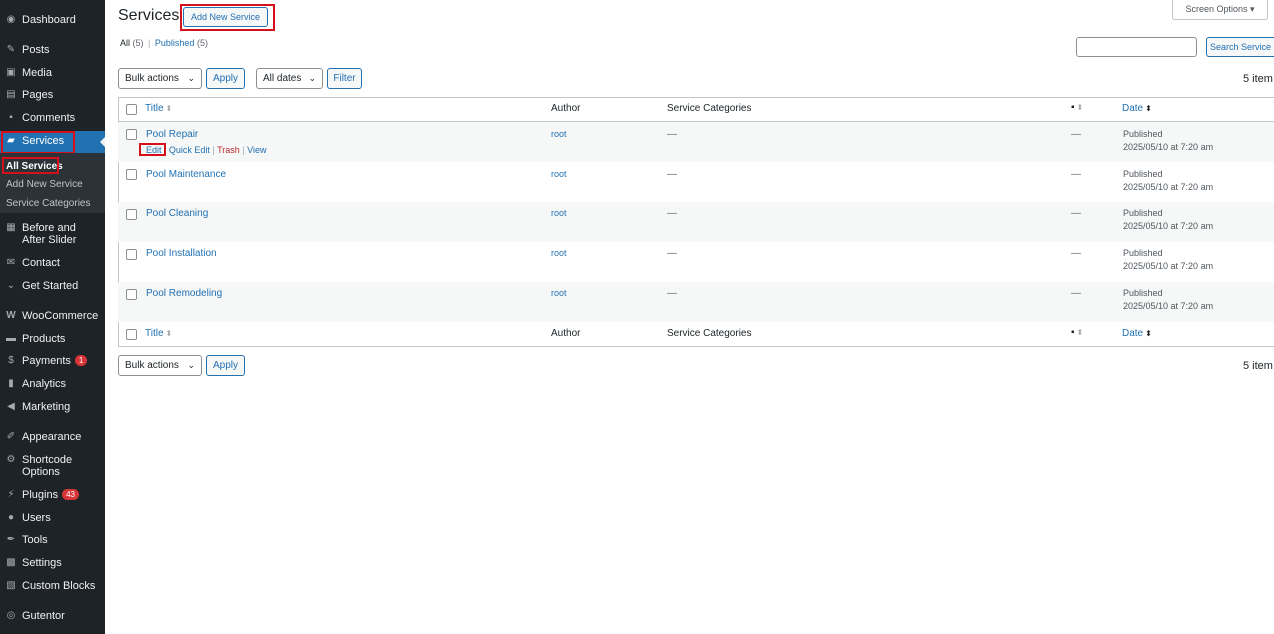  I want to click on media-icon: ▣, so click(11, 72).